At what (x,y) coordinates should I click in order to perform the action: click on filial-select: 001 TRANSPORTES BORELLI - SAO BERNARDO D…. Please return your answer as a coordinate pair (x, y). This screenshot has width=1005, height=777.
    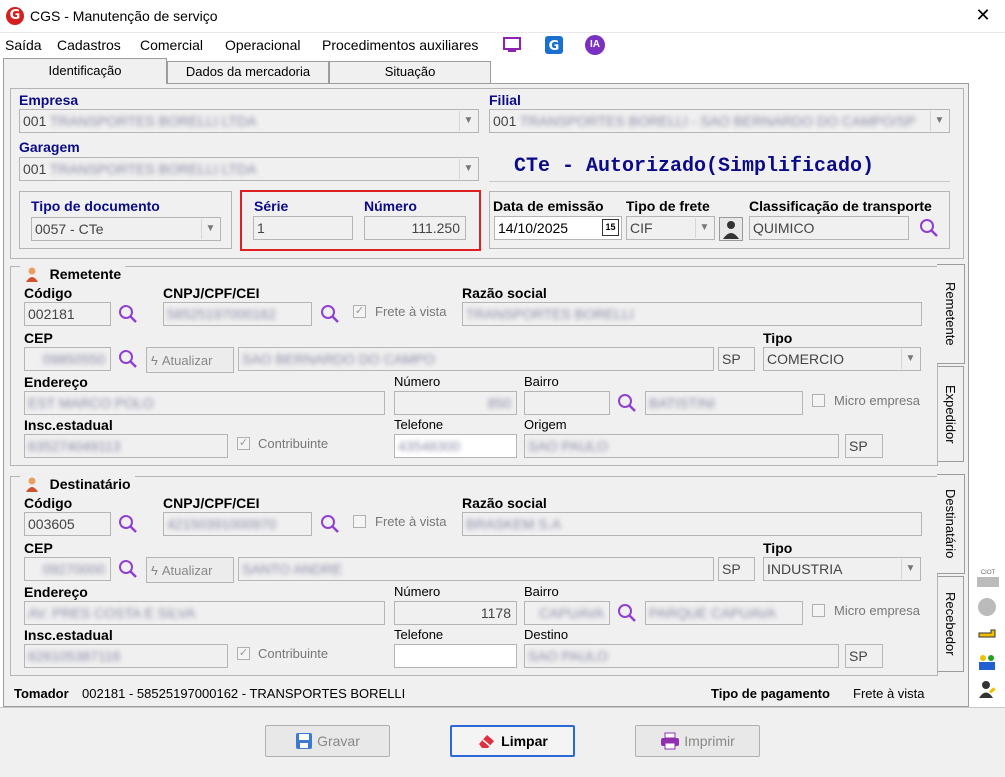
    Looking at the image, I should click on (719, 121).